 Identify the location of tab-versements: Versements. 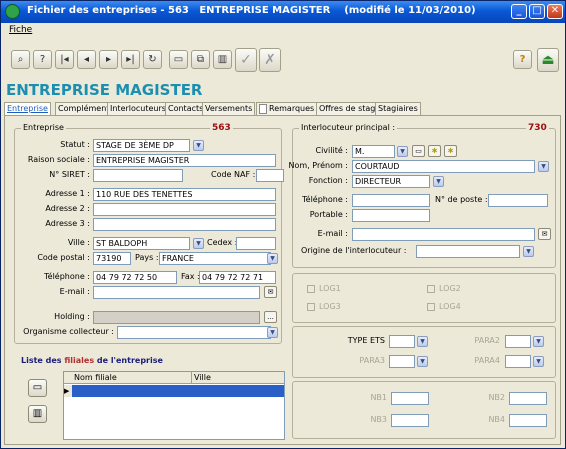
(229, 109).